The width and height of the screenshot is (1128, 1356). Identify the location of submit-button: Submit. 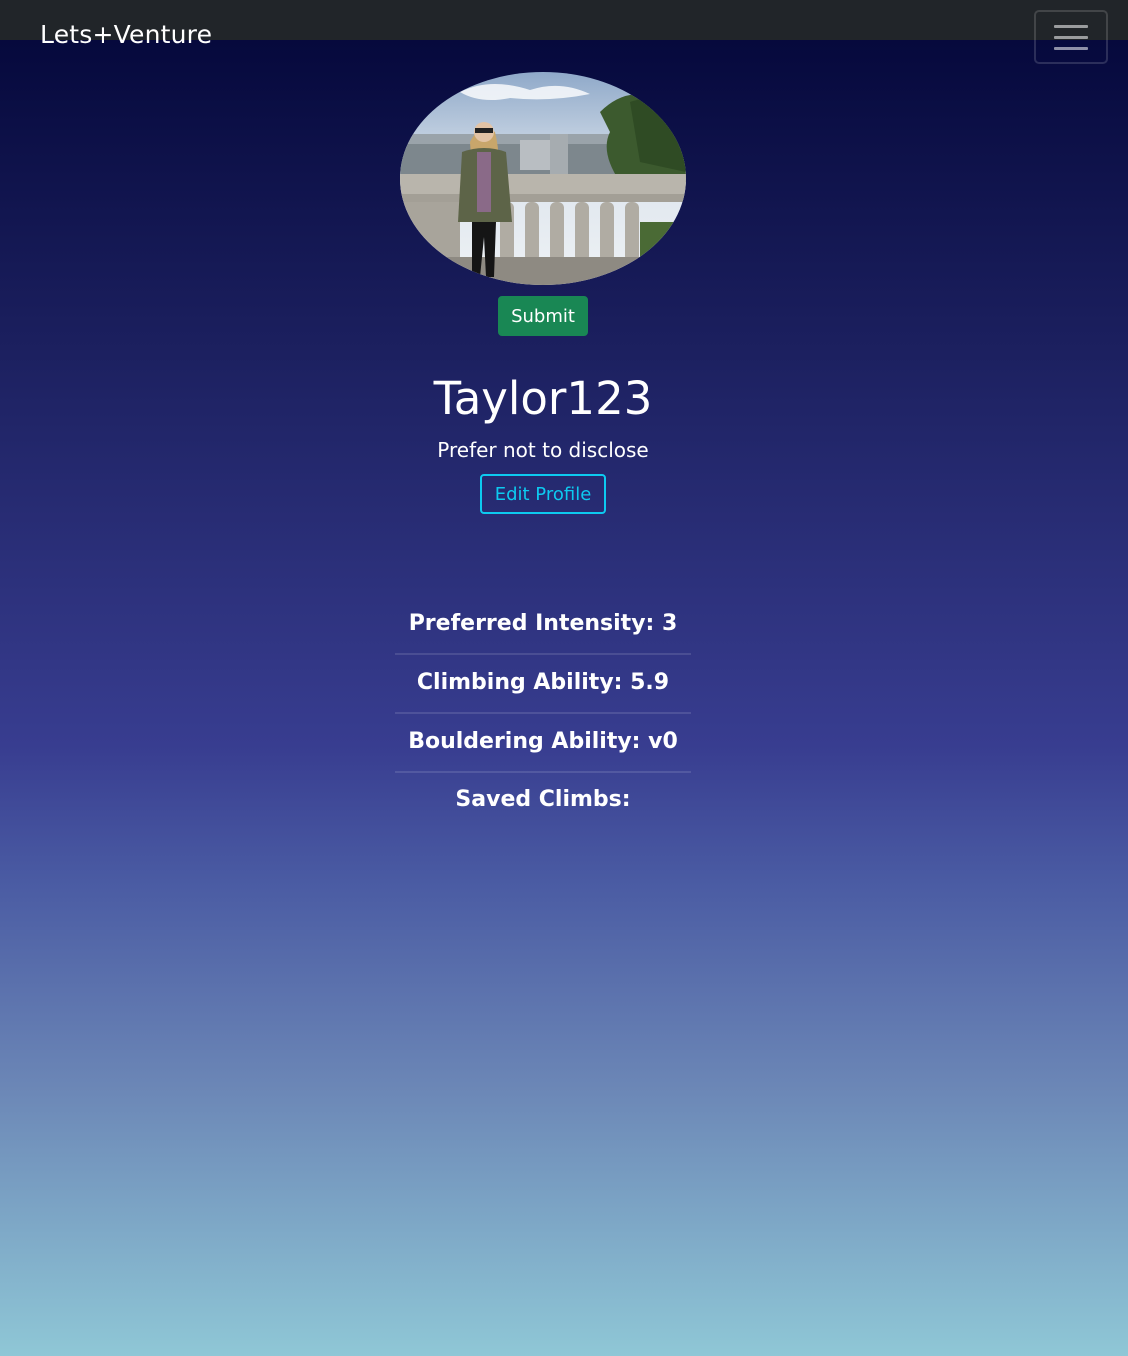
(543, 316).